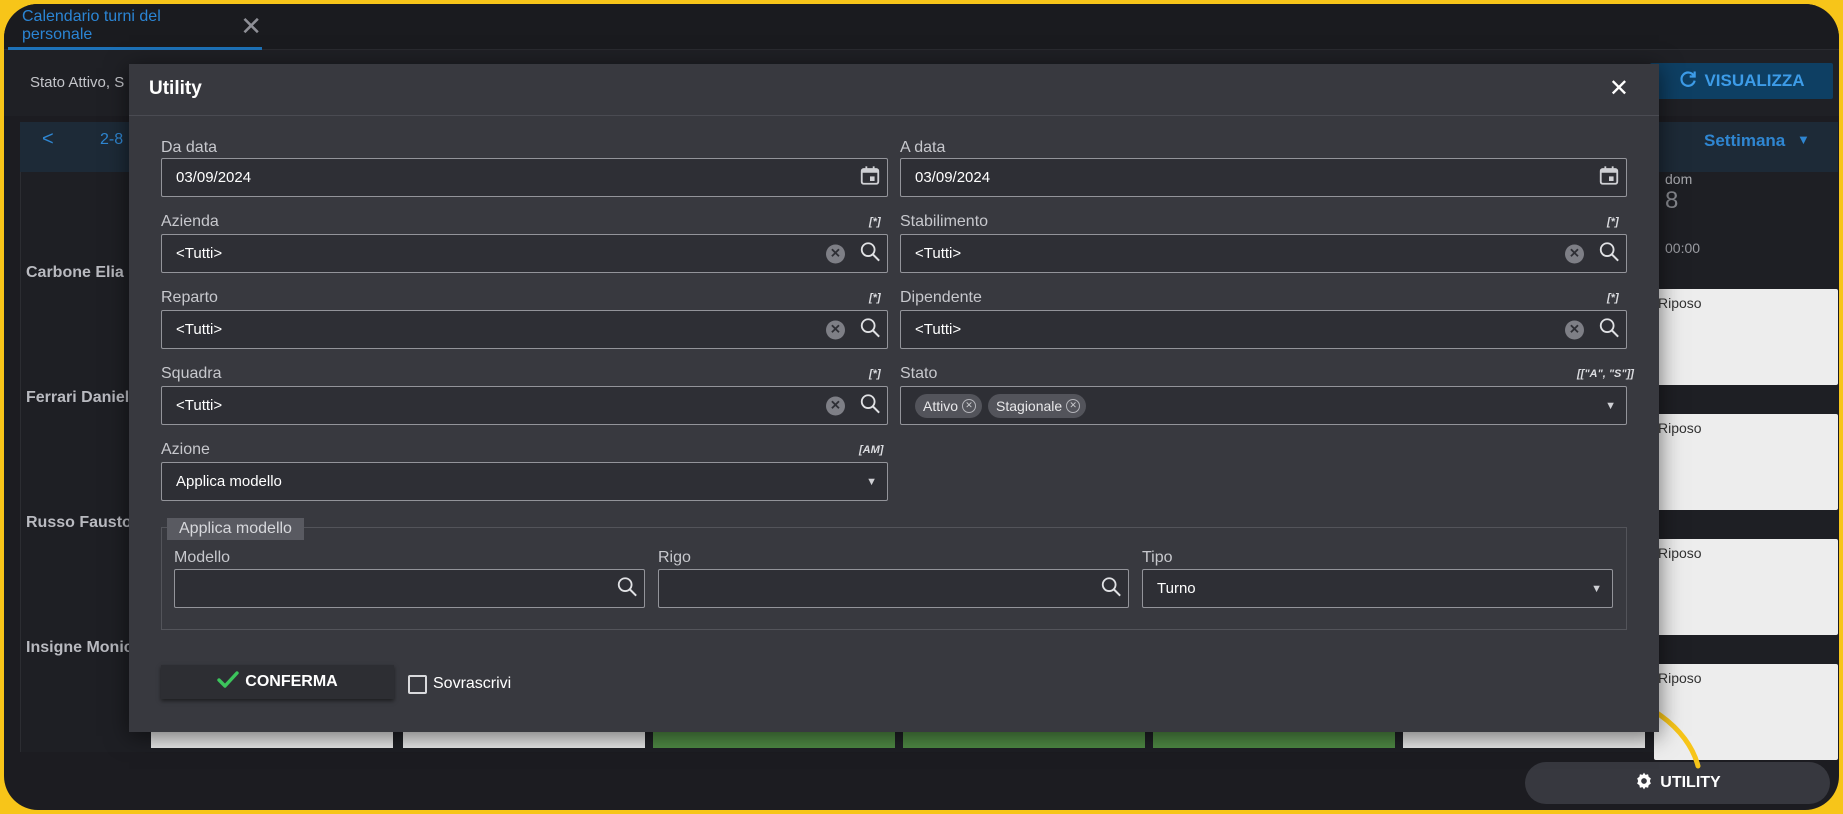 The image size is (1843, 814). I want to click on chip-attivo: Attivo ✕, so click(949, 405).